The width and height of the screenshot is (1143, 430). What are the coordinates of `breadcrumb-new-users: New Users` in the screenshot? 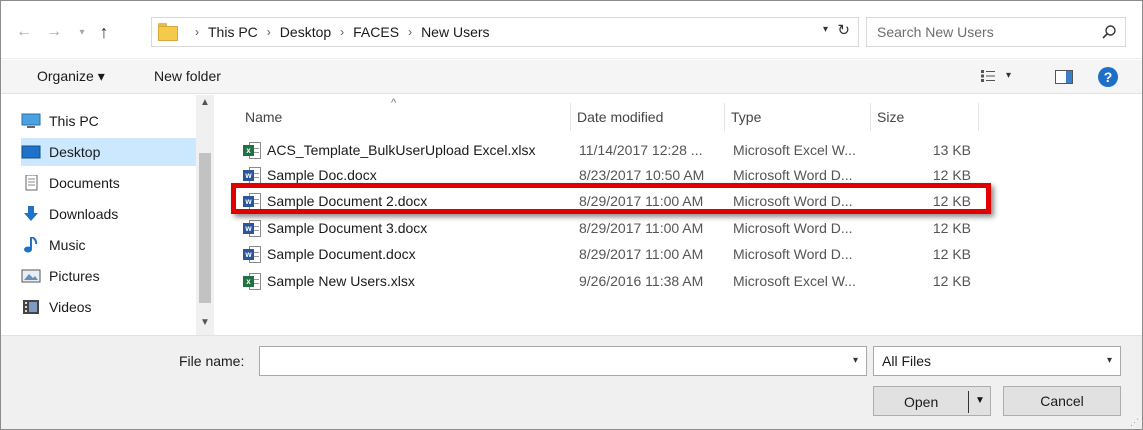 It's located at (455, 32).